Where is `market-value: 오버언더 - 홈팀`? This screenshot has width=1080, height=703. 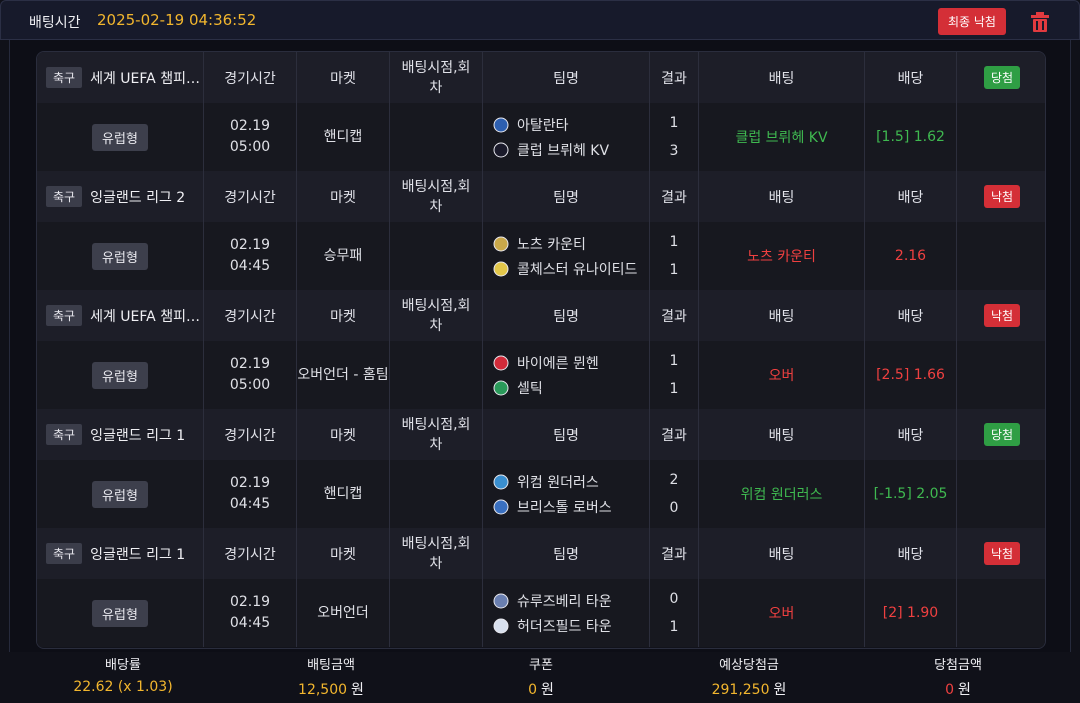
market-value: 오버언더 - 홈팀 is located at coordinates (343, 375).